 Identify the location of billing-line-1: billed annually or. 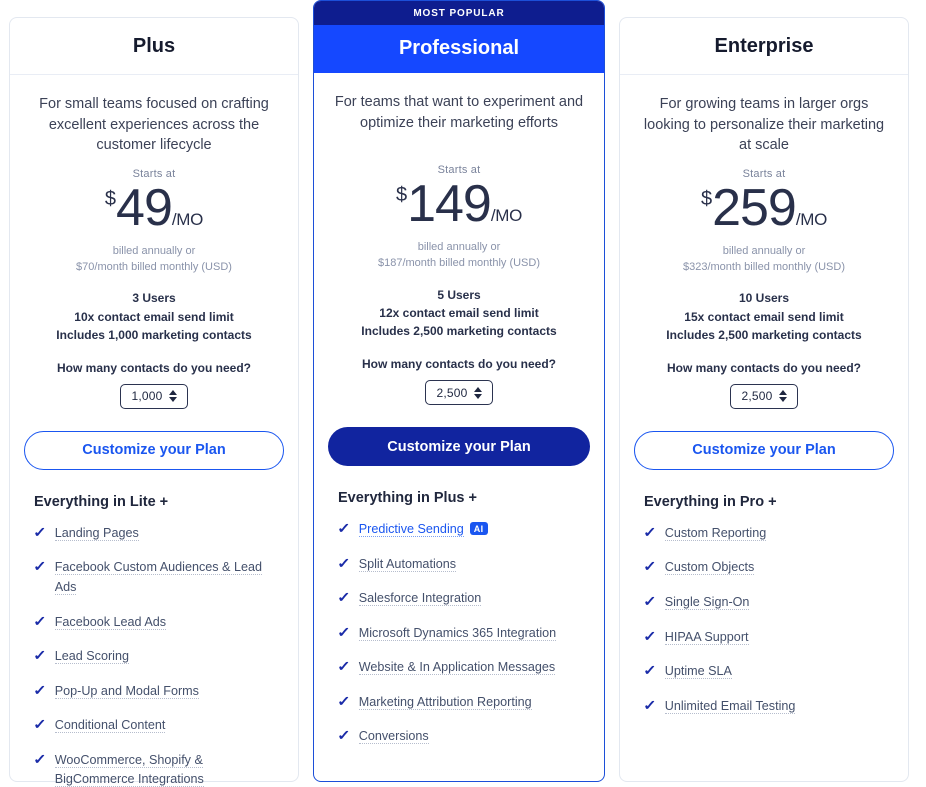
(154, 250).